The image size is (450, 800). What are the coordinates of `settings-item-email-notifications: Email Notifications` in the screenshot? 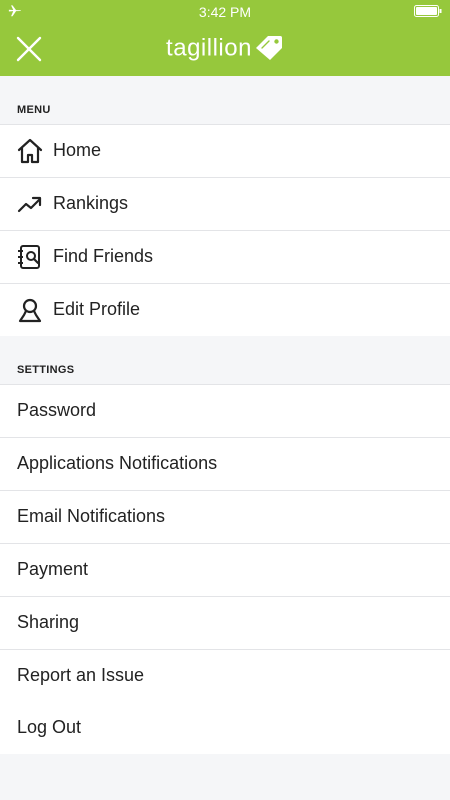 It's located at (225, 517).